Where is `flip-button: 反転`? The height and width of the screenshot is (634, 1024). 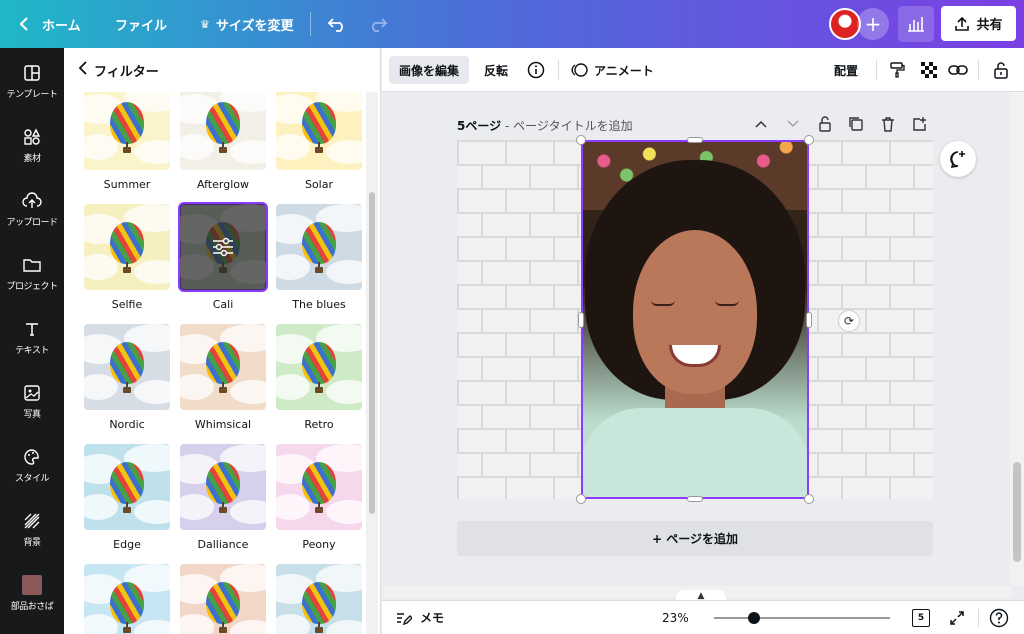
flip-button: 反転 is located at coordinates (496, 70).